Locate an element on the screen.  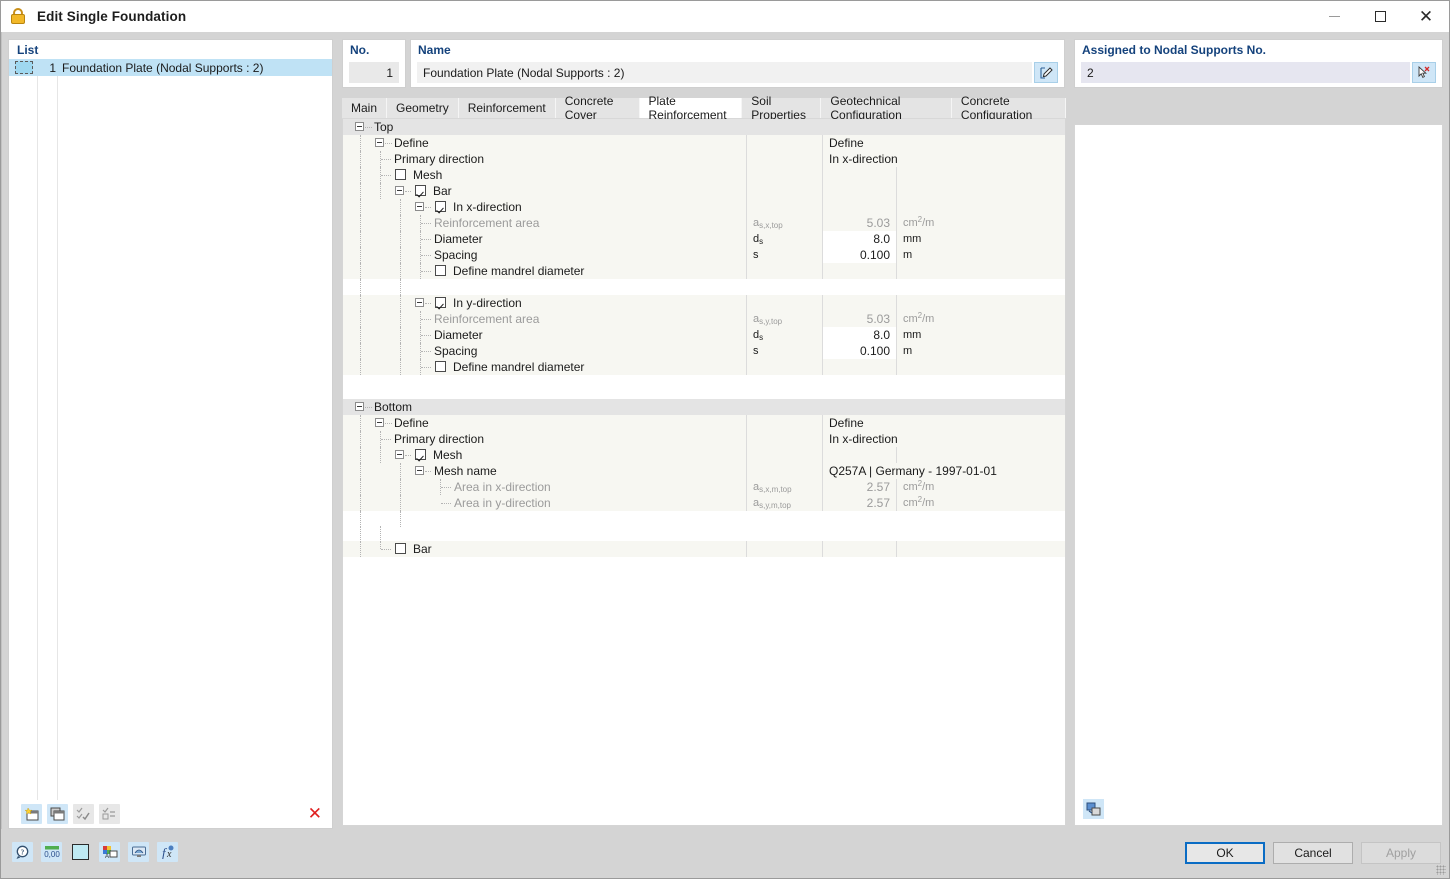
tab-reinforcement: Reinforcement is located at coordinates (507, 108).